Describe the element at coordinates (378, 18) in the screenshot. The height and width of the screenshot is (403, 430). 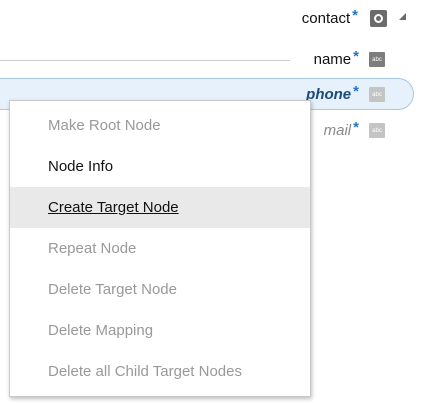
I see `object-icon` at that location.